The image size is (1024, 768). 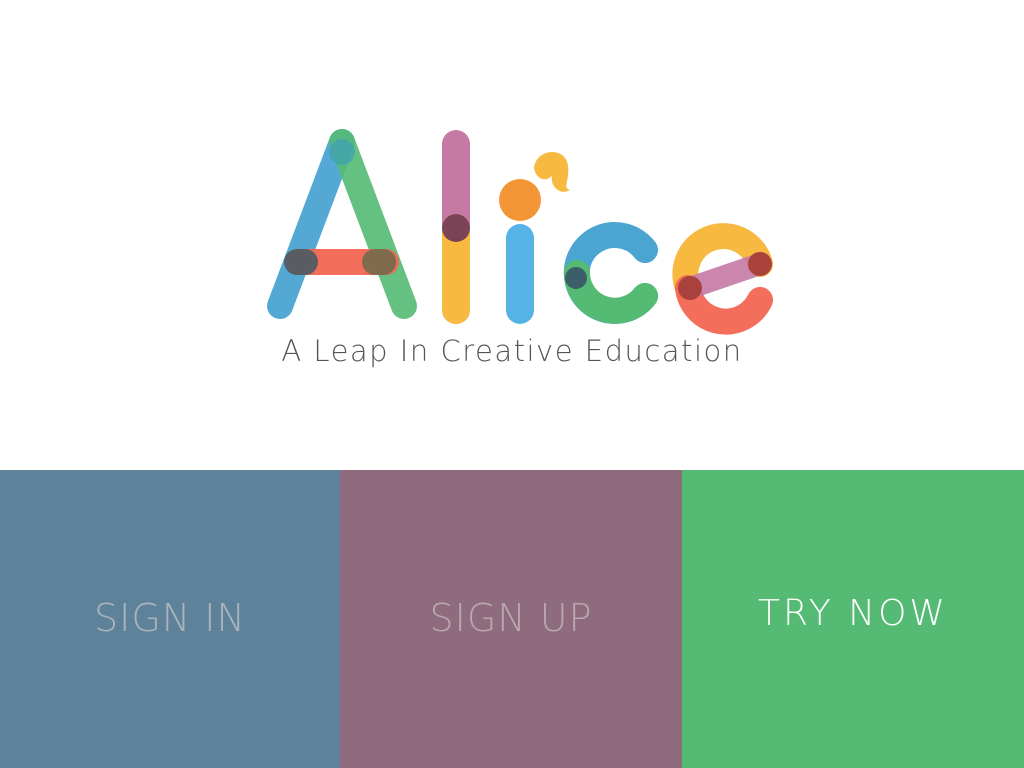 I want to click on sign-up-label: SIGN UP, so click(x=511, y=618).